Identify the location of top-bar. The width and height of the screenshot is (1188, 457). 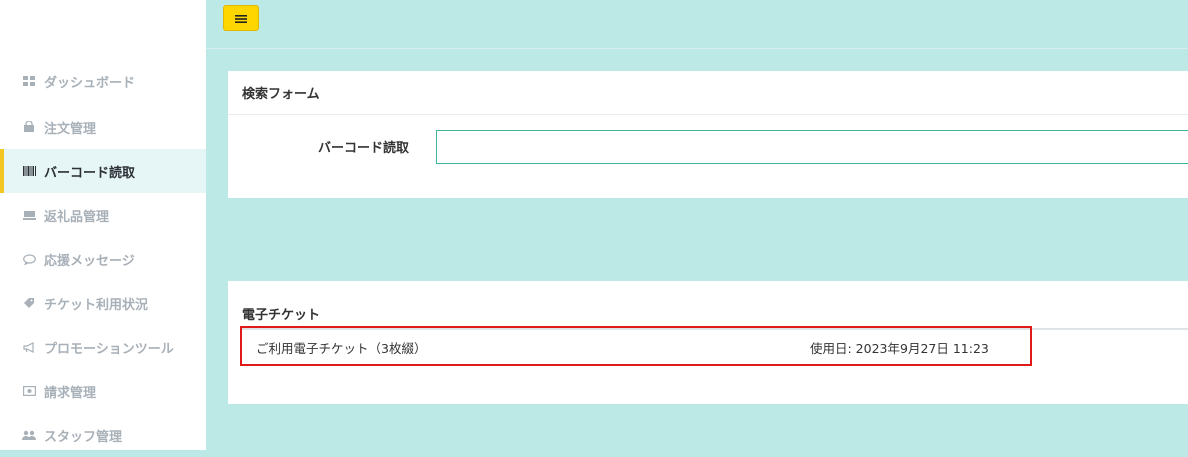
(697, 24).